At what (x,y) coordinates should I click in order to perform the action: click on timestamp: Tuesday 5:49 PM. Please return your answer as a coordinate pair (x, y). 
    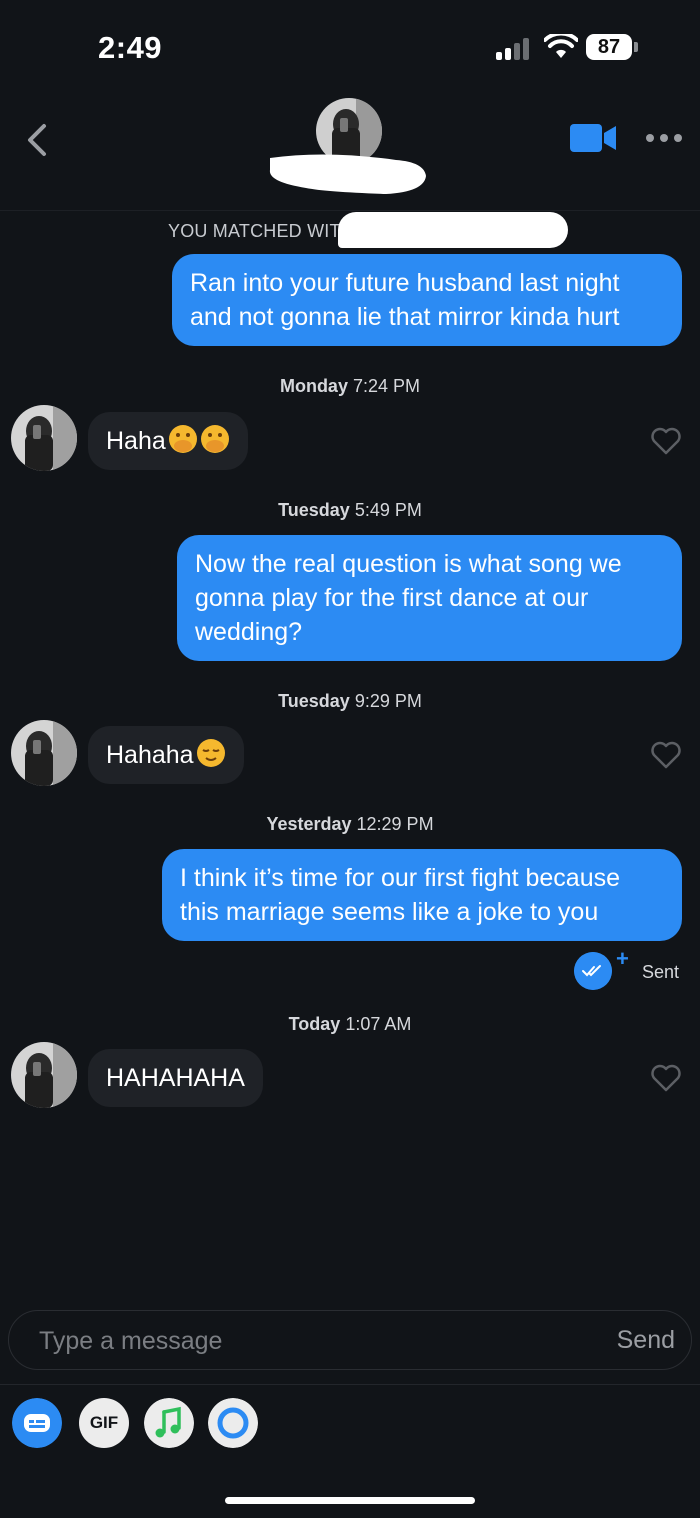
    Looking at the image, I should click on (350, 510).